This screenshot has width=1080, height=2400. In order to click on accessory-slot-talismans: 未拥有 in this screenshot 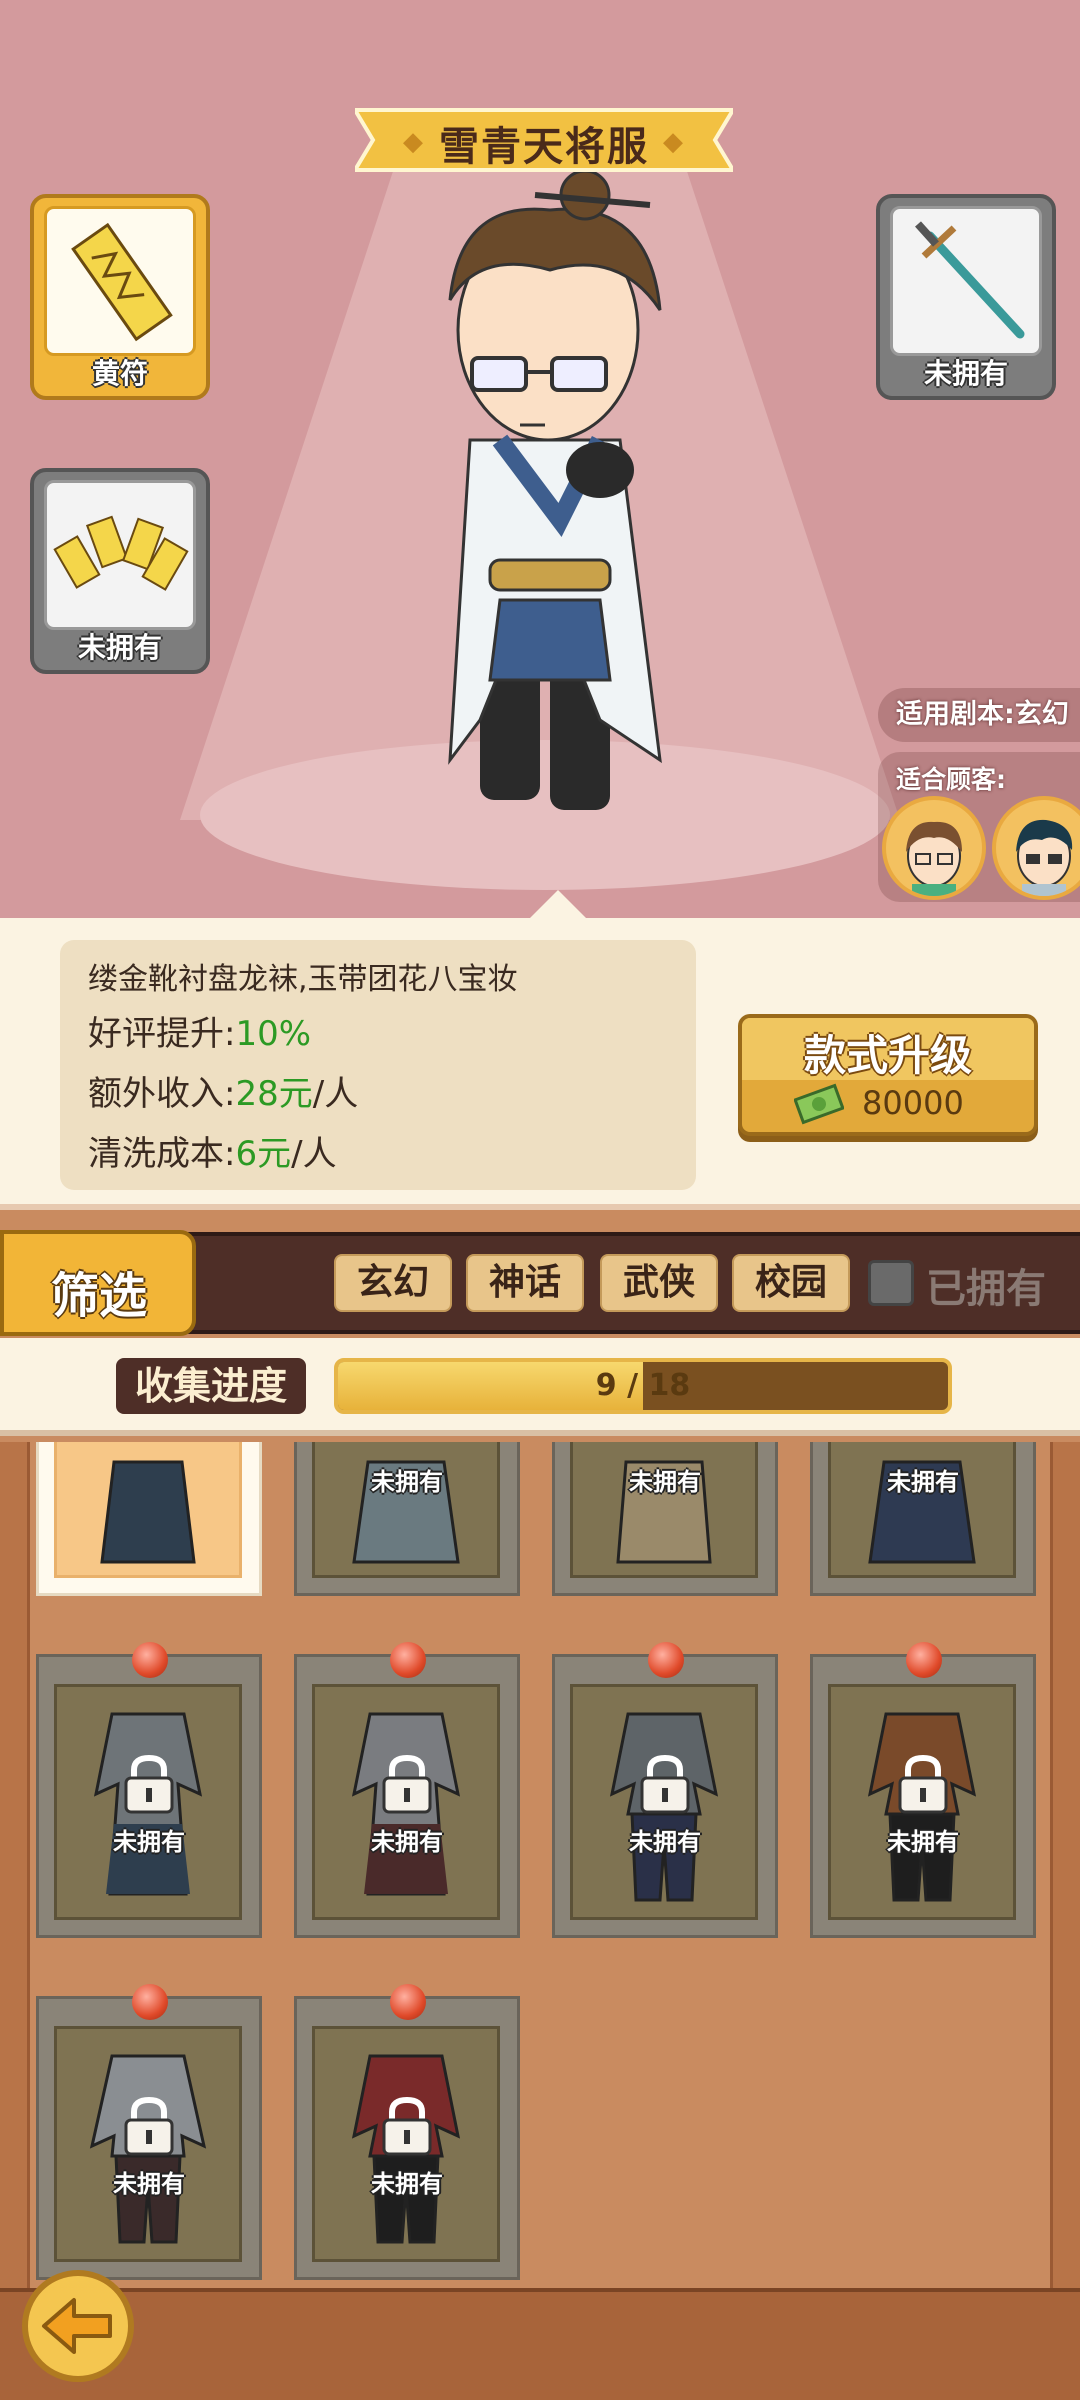, I will do `click(120, 571)`.